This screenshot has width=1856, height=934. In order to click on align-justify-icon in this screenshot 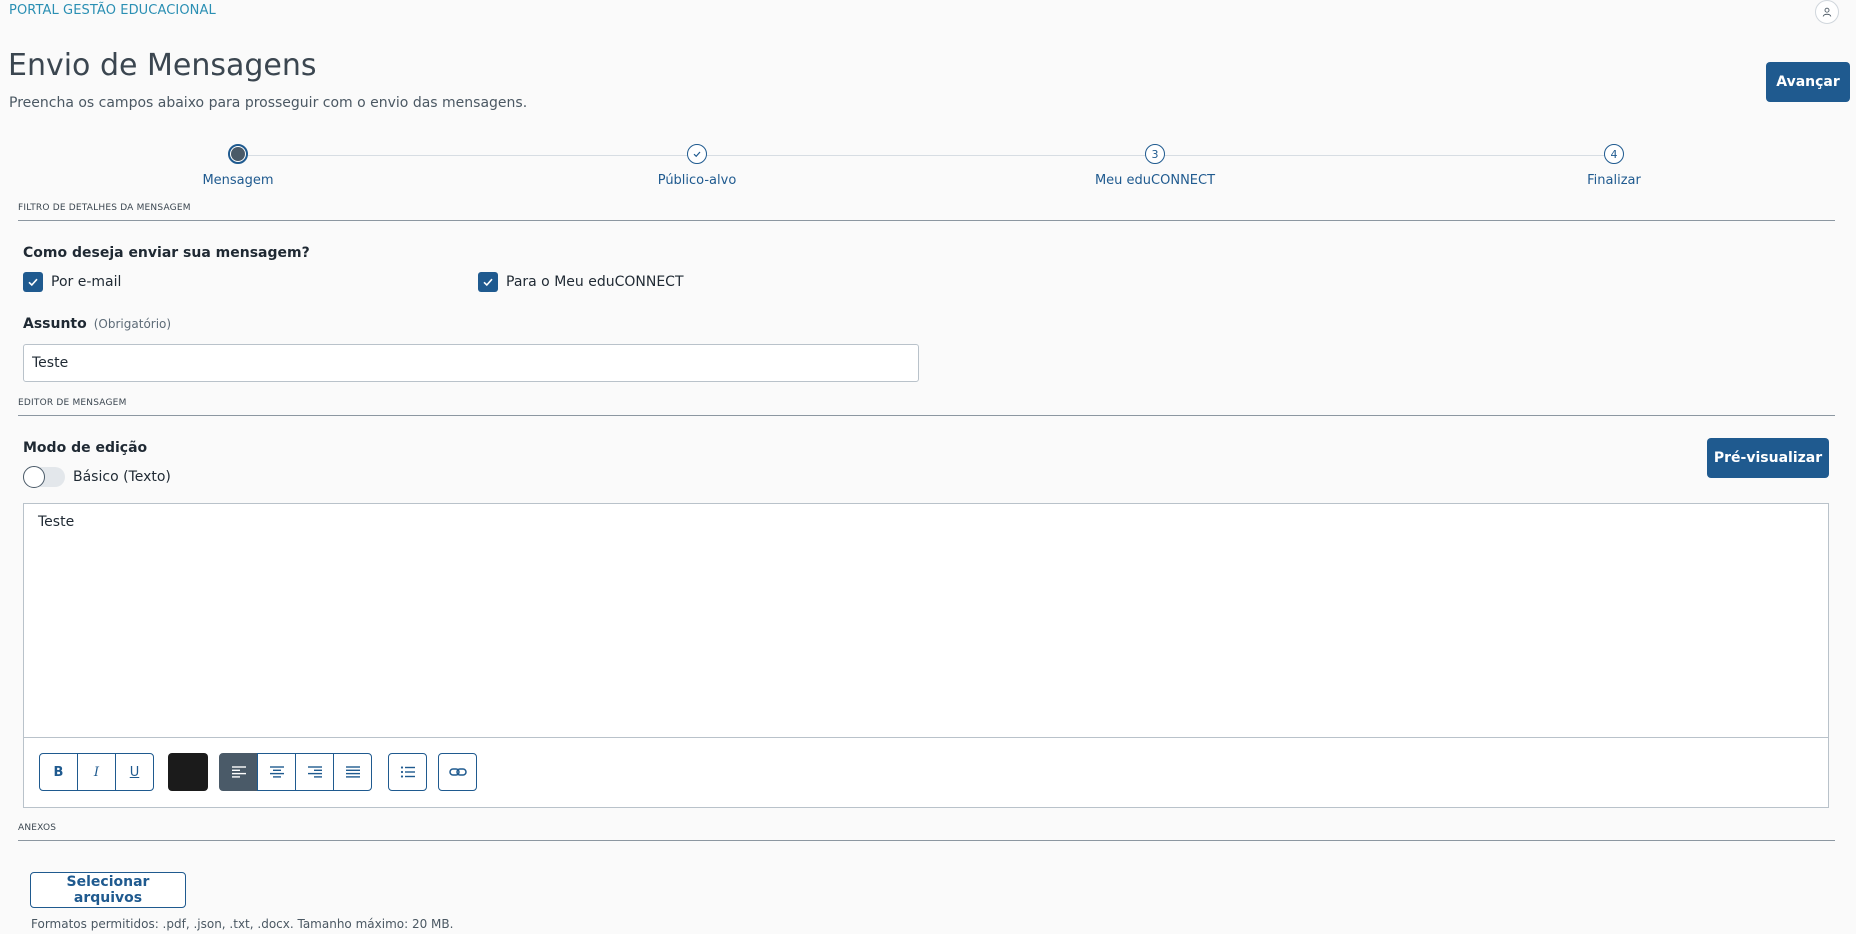, I will do `click(352, 772)`.